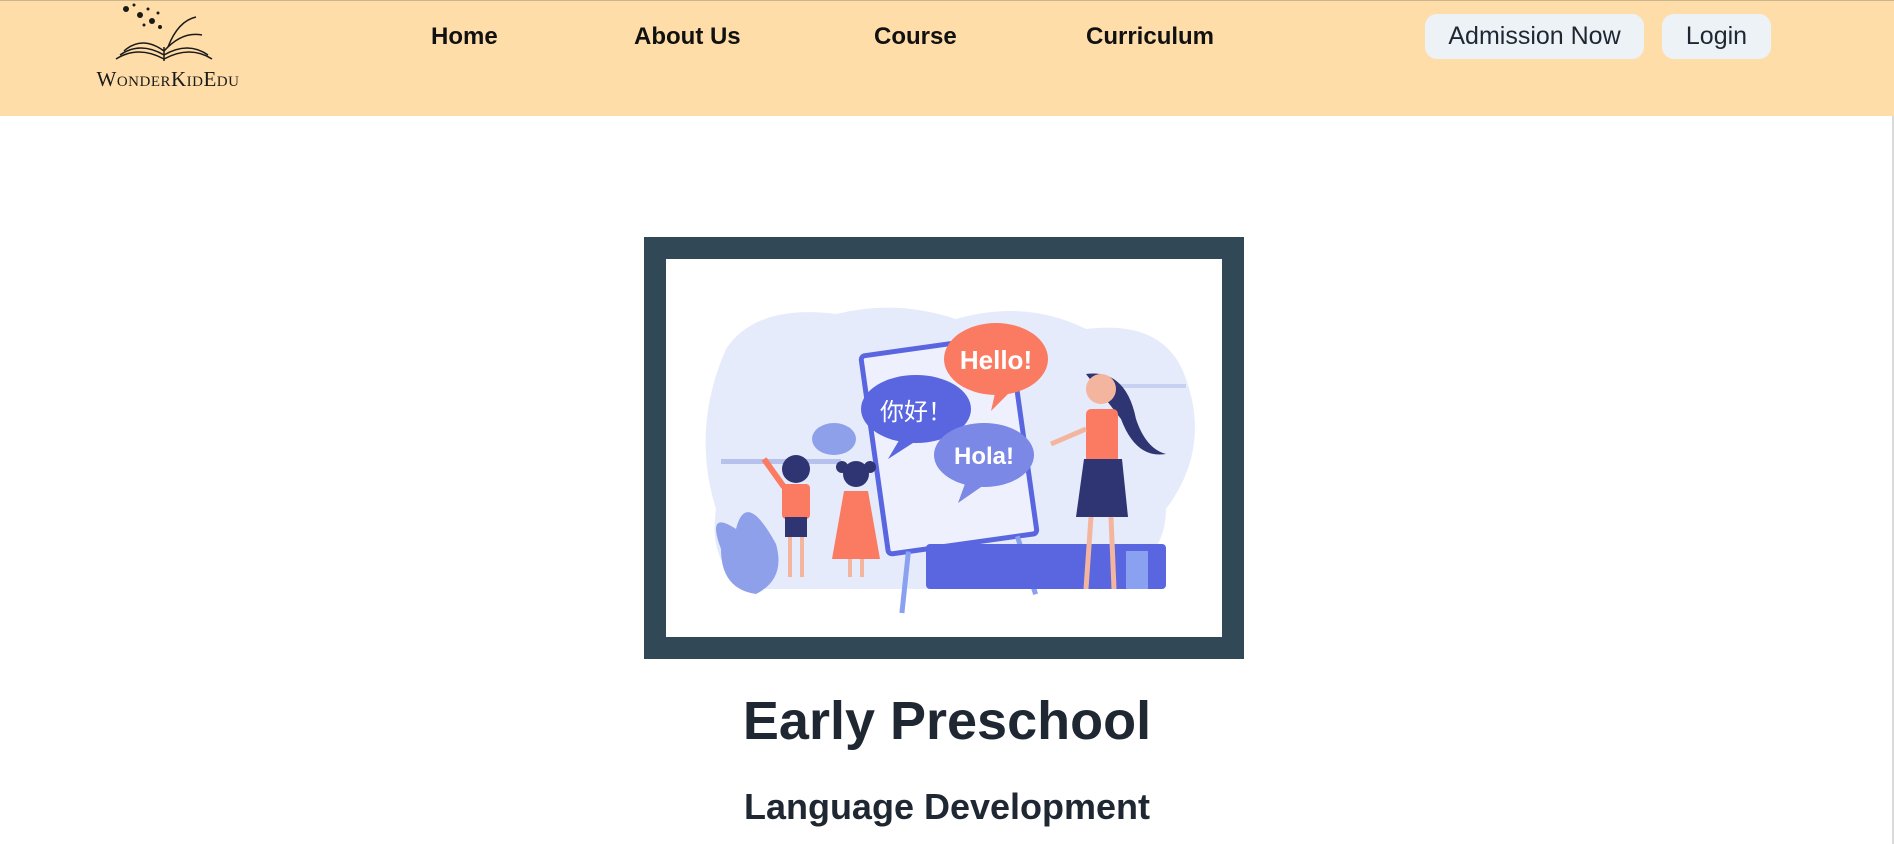 The height and width of the screenshot is (844, 1894). Describe the element at coordinates (464, 37) in the screenshot. I see `nav-home: Home` at that location.